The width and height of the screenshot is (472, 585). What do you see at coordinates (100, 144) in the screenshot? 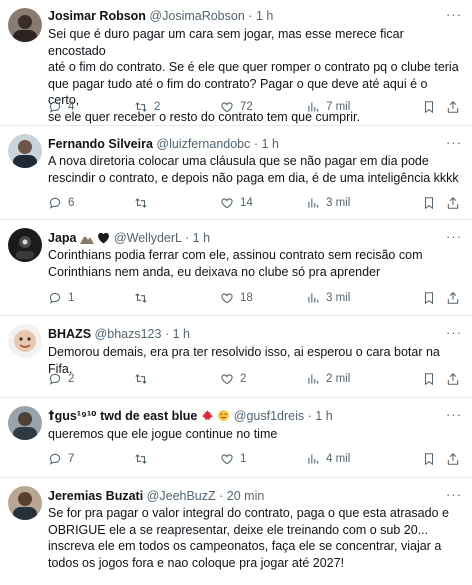
I see `author-name: Fernando Silveira` at bounding box center [100, 144].